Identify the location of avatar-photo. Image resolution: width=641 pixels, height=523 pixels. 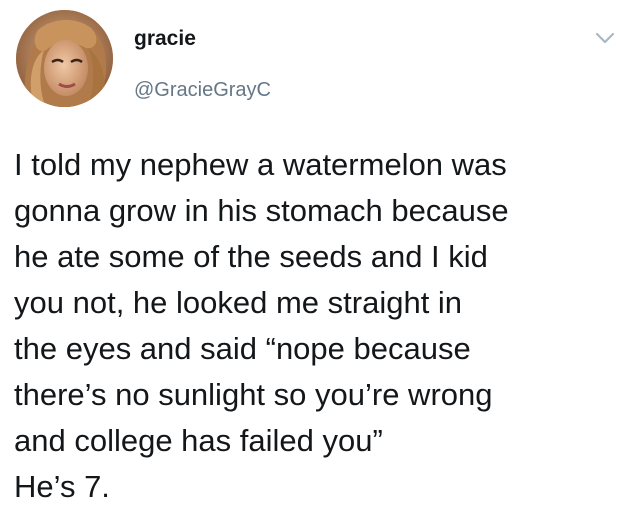
(64, 58).